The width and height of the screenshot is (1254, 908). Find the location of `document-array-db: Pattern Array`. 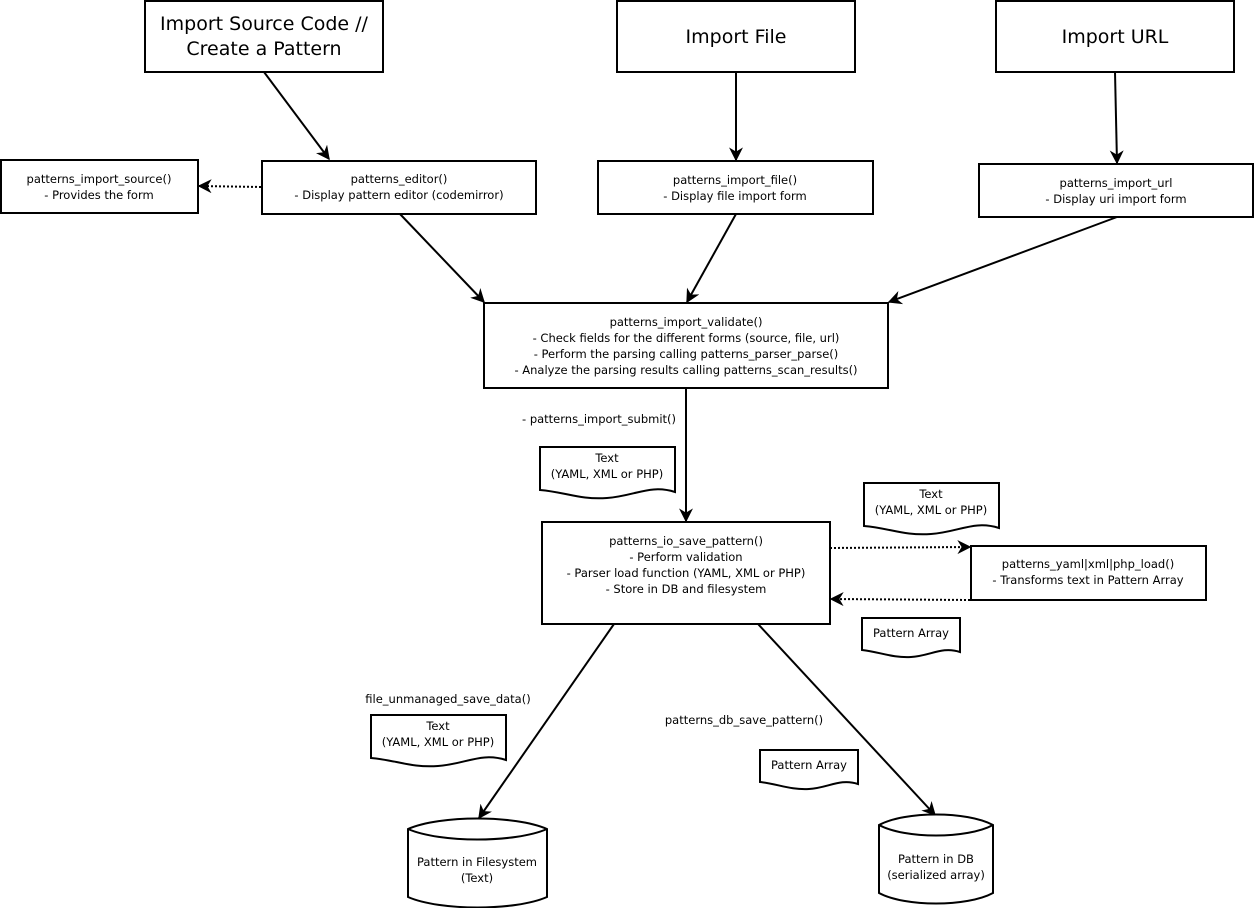

document-array-db: Pattern Array is located at coordinates (809, 770).